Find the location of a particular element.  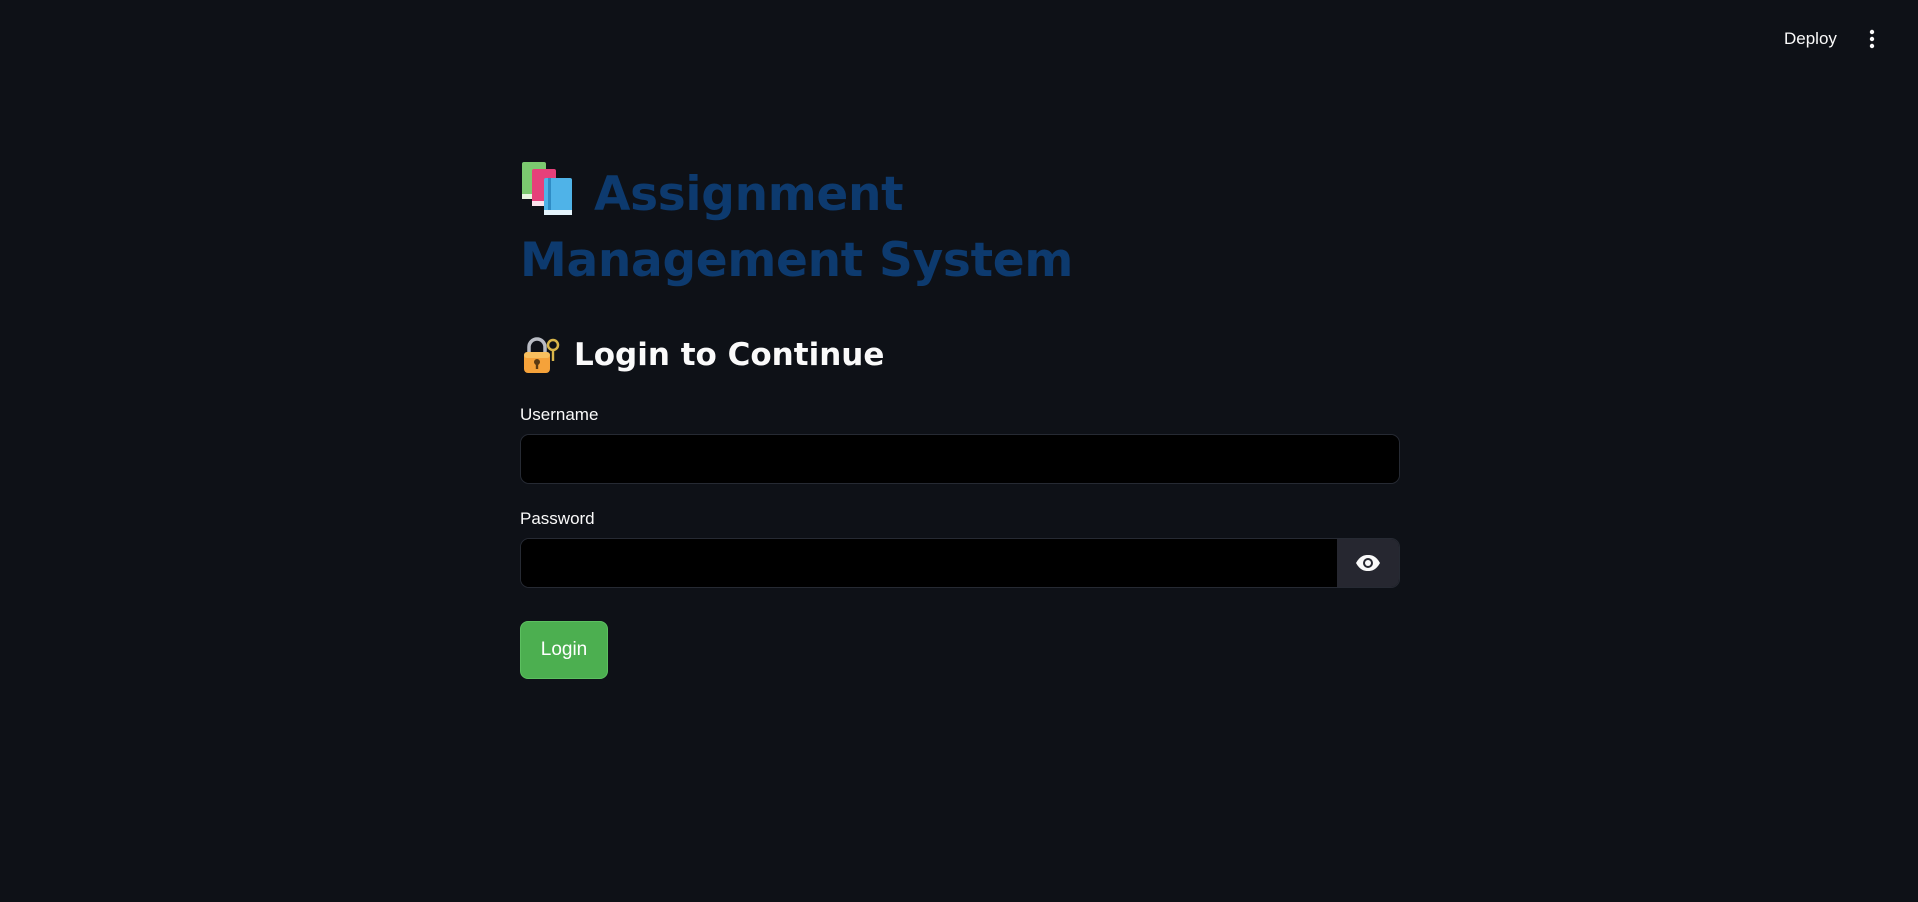

lock-with-key-icon is located at coordinates (542, 355).